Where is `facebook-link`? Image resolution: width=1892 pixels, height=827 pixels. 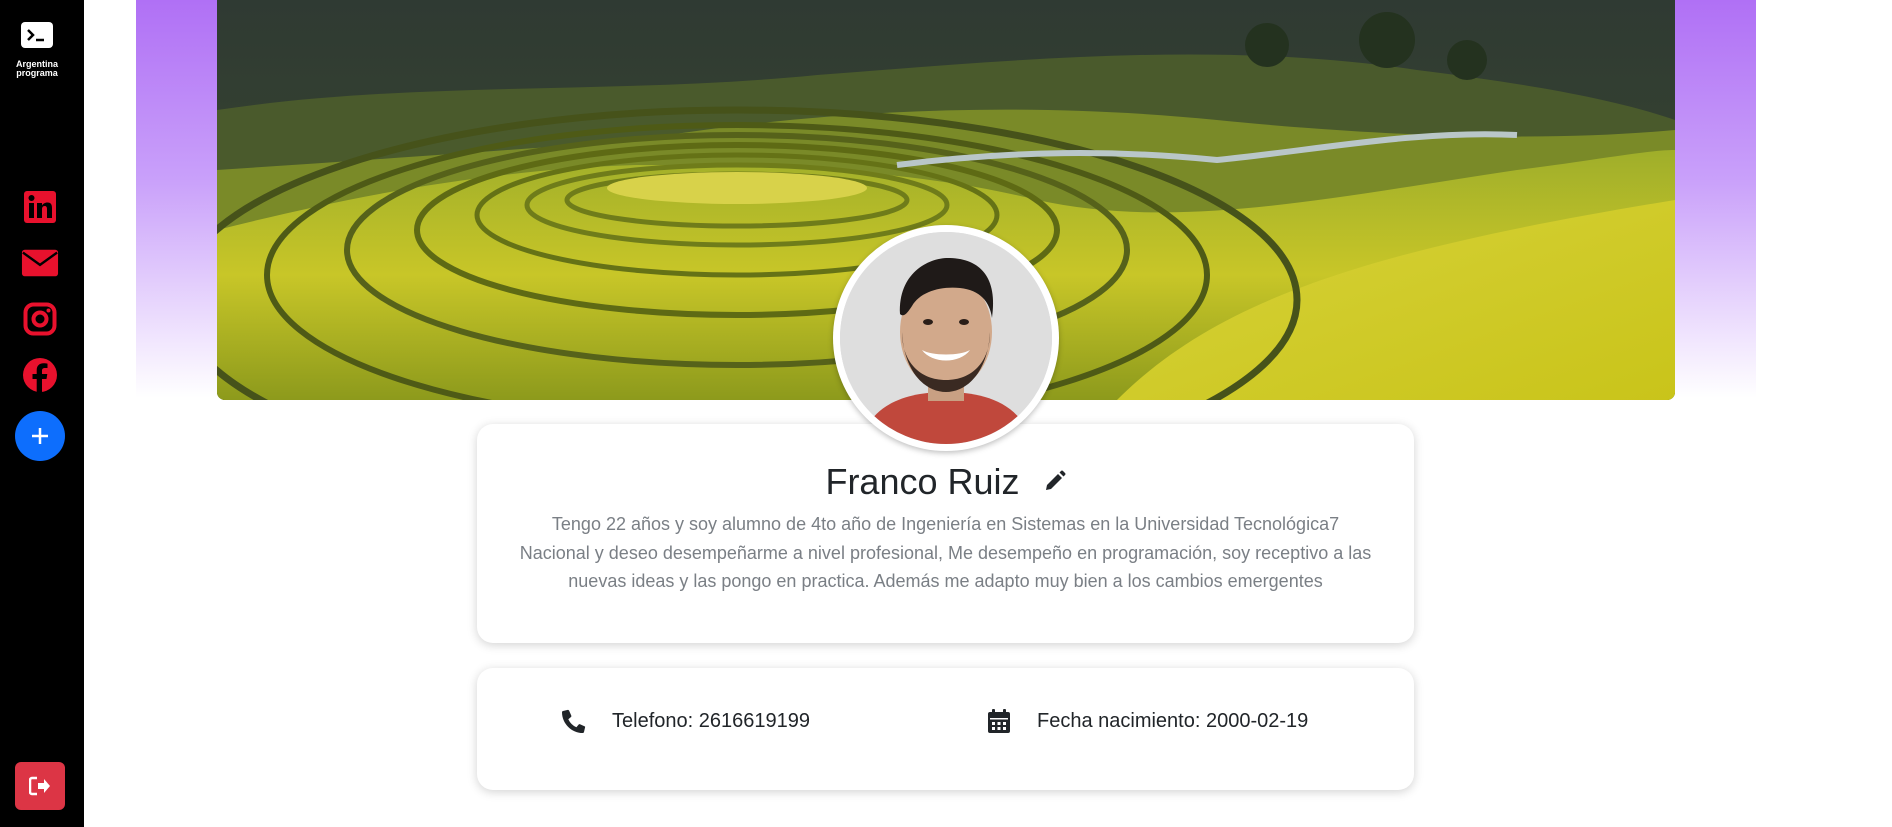 facebook-link is located at coordinates (40, 375).